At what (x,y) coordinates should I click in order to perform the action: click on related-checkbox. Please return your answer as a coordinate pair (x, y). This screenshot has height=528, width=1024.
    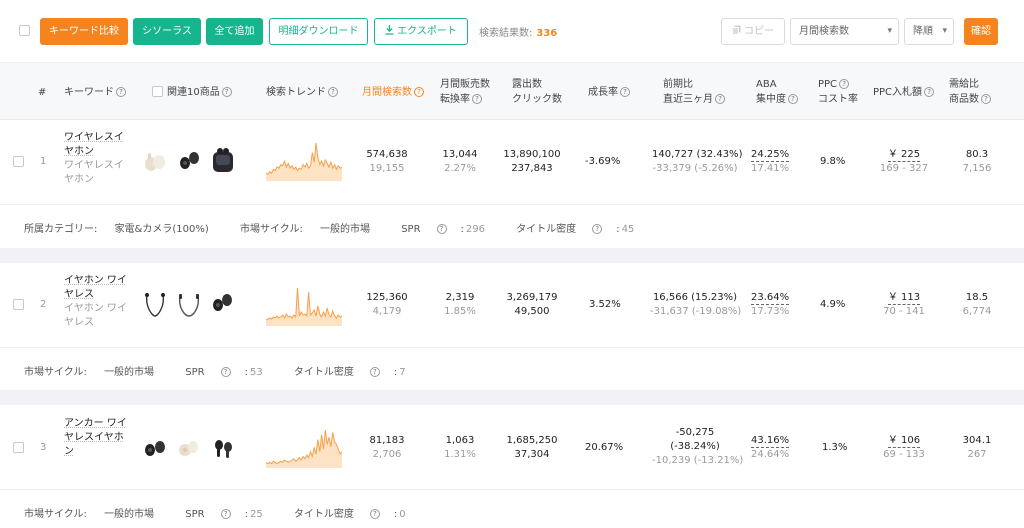
    Looking at the image, I should click on (157, 91).